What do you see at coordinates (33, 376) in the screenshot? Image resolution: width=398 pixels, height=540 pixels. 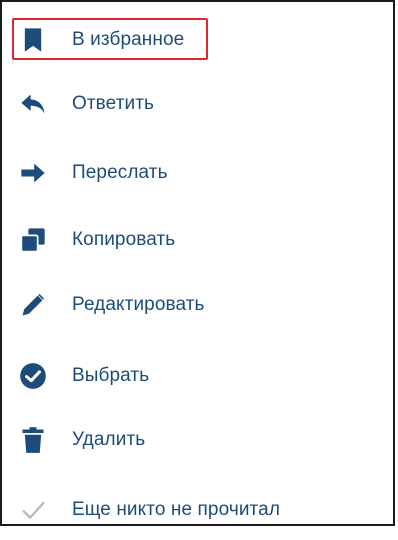 I see `check-circle-icon` at bounding box center [33, 376].